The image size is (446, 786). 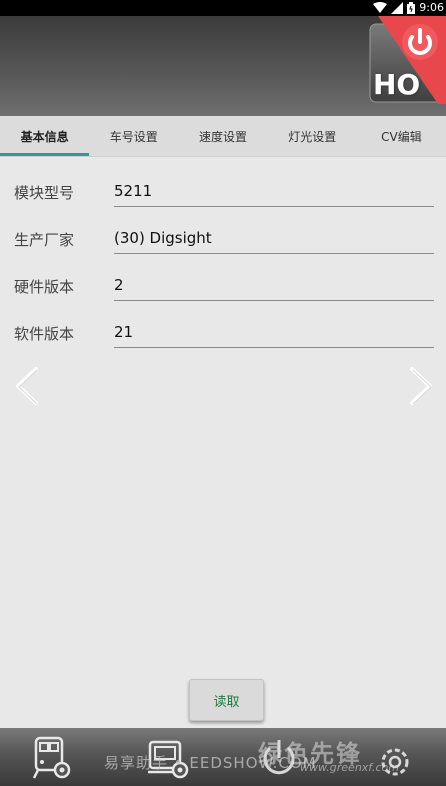 What do you see at coordinates (45, 136) in the screenshot?
I see `tab-basic-info: 基本信息` at bounding box center [45, 136].